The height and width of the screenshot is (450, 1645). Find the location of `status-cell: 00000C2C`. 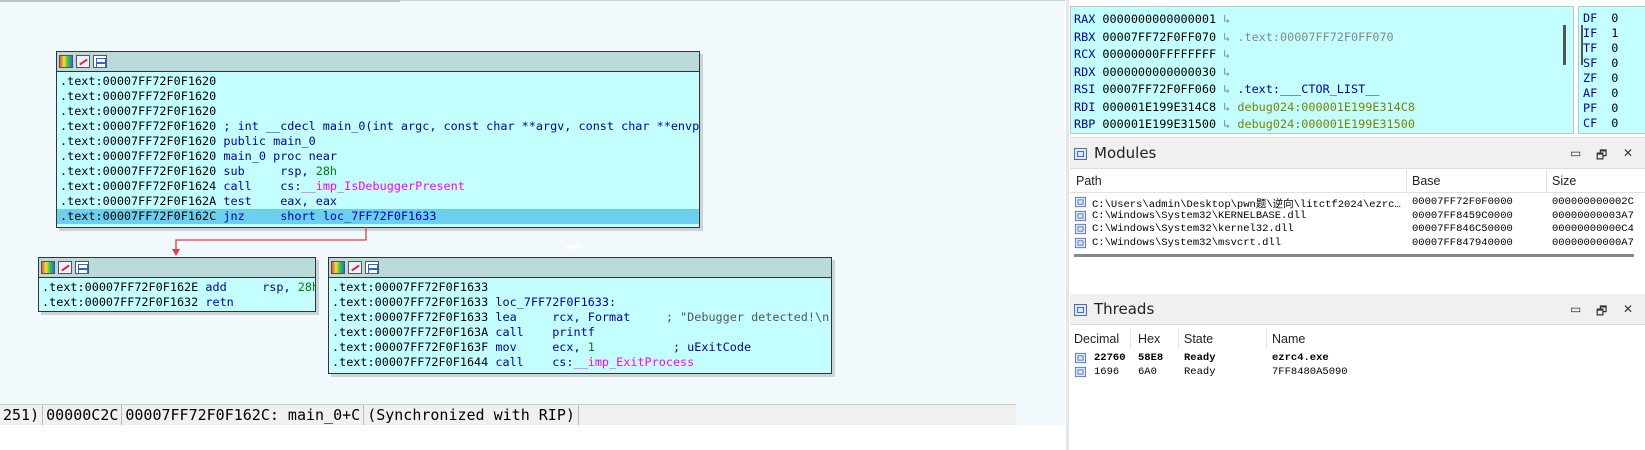

status-cell: 00000C2C is located at coordinates (83, 415).